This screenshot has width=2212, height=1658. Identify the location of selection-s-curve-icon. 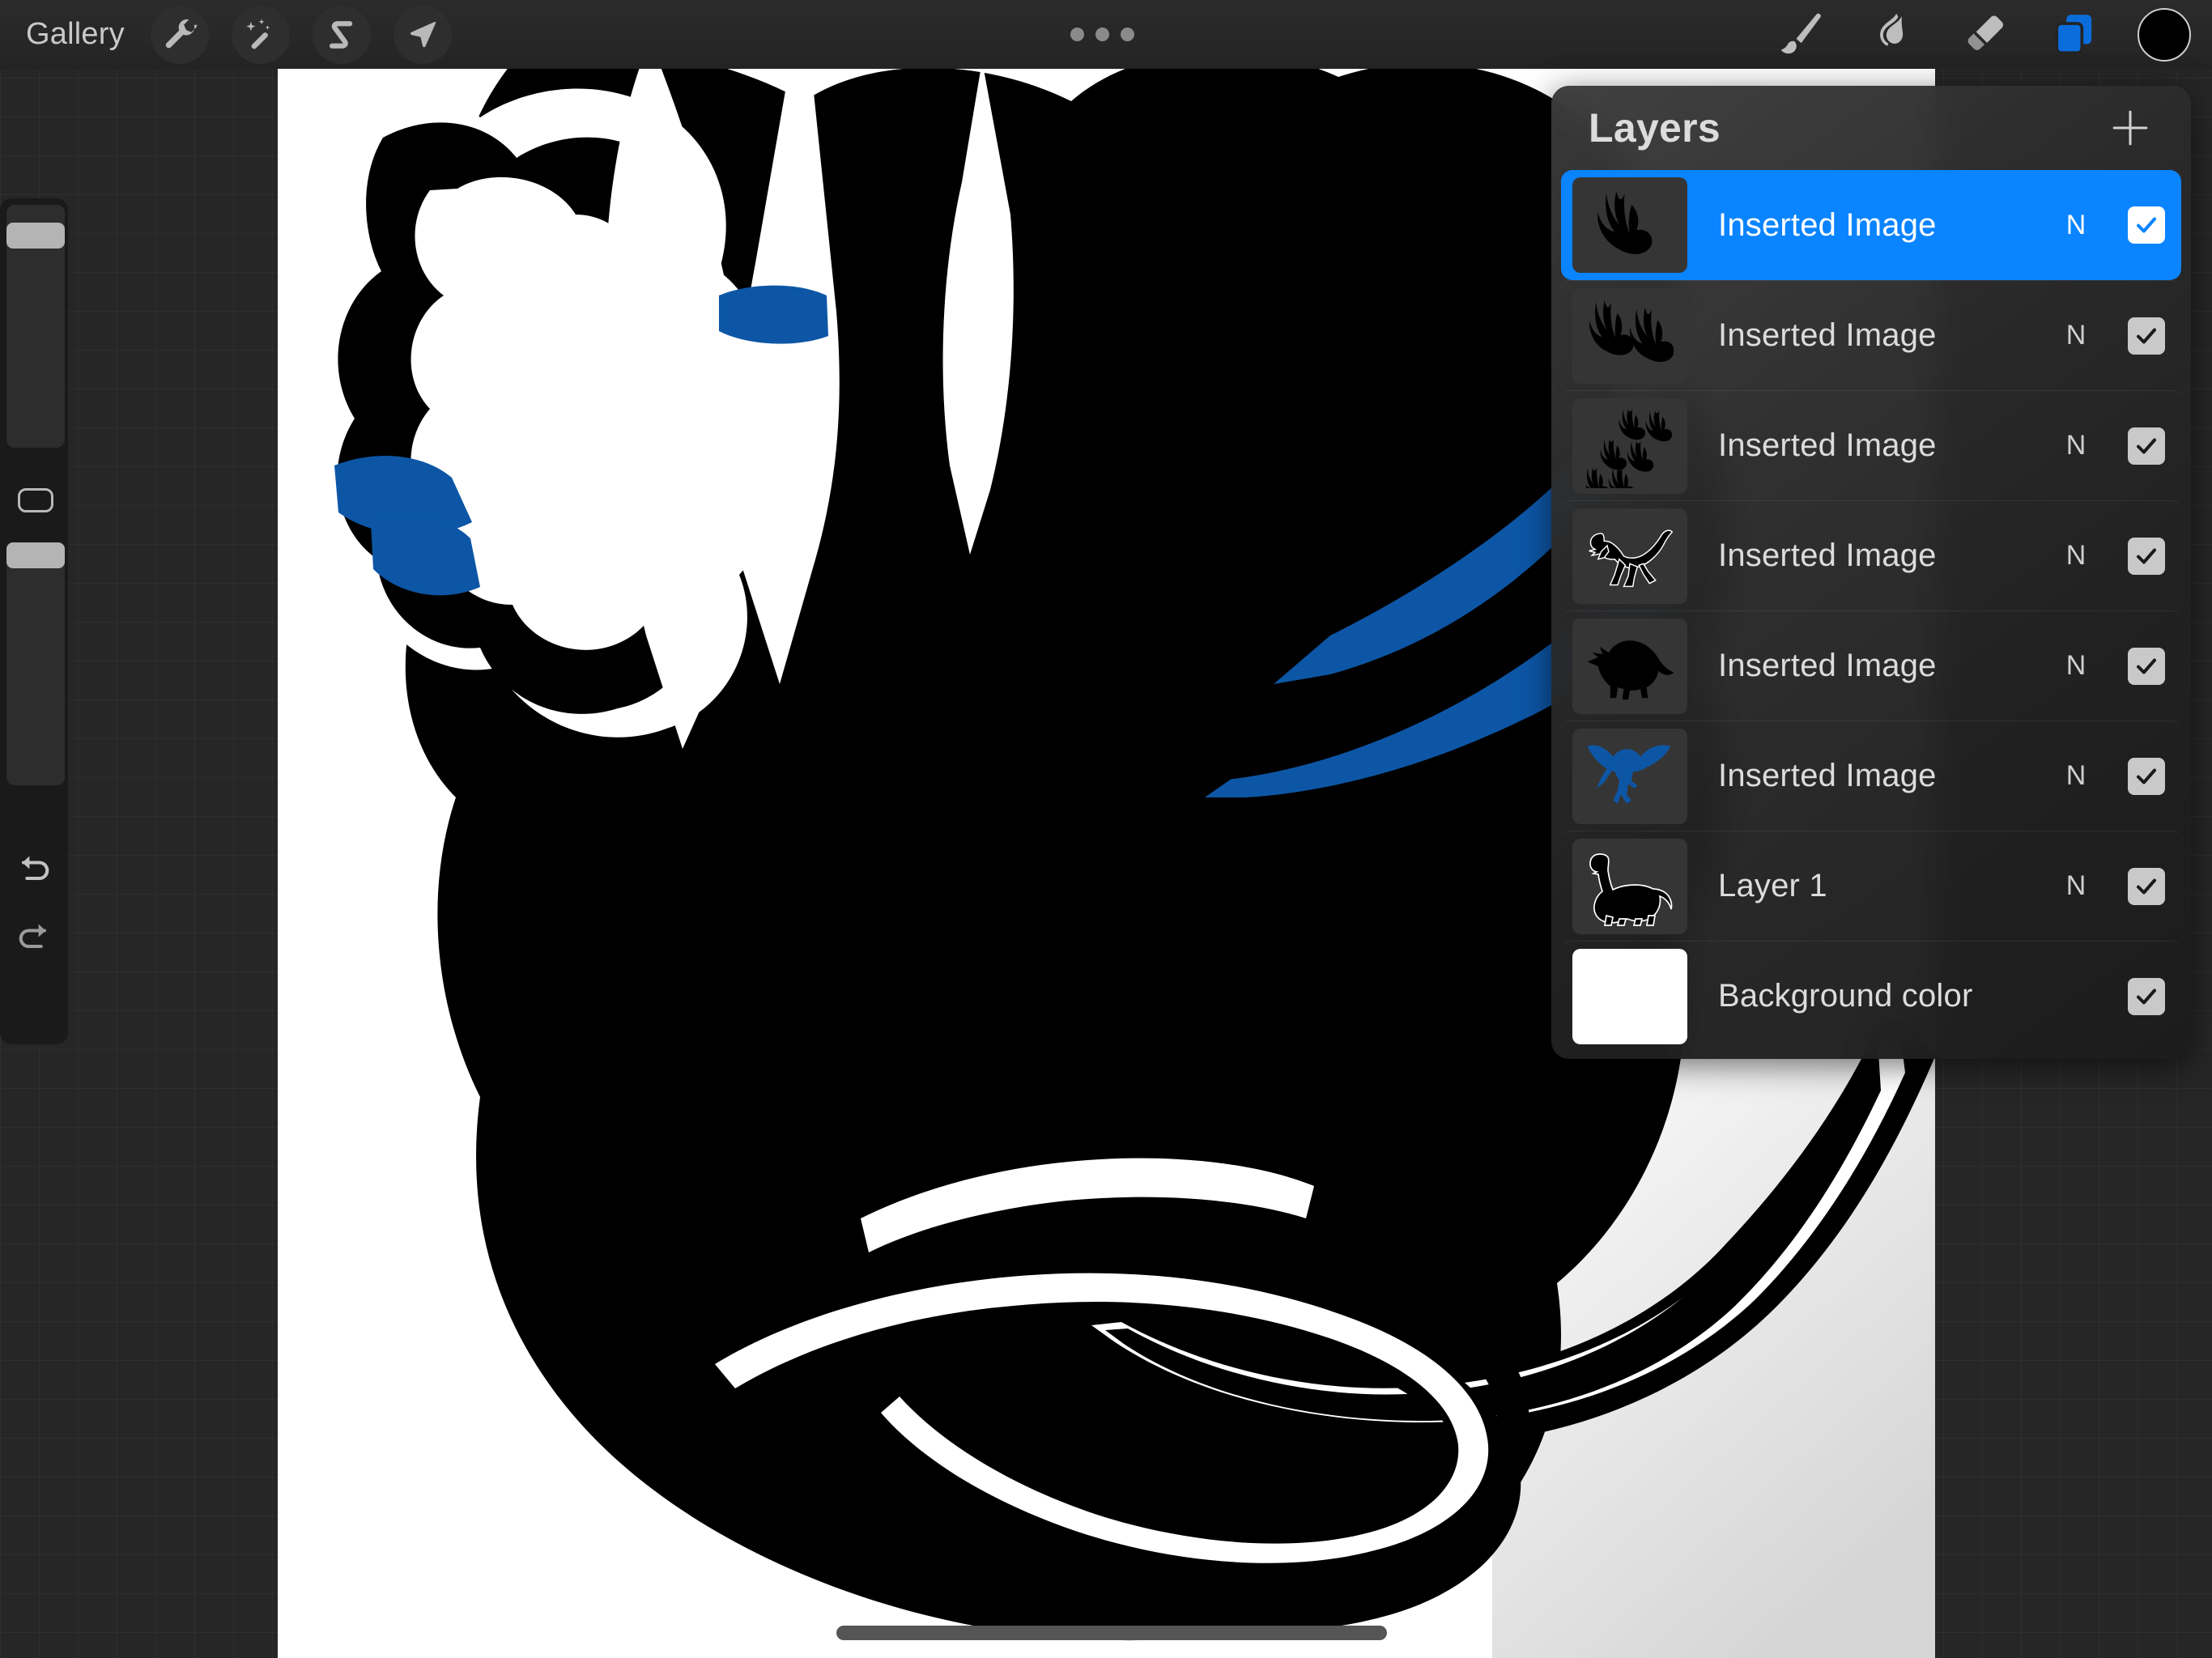
(341, 34).